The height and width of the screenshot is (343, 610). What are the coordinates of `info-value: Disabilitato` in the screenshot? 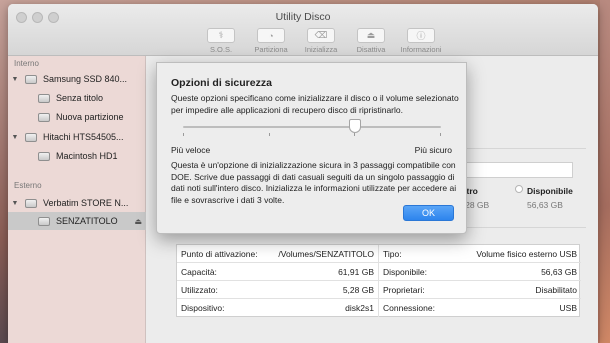 It's located at (556, 289).